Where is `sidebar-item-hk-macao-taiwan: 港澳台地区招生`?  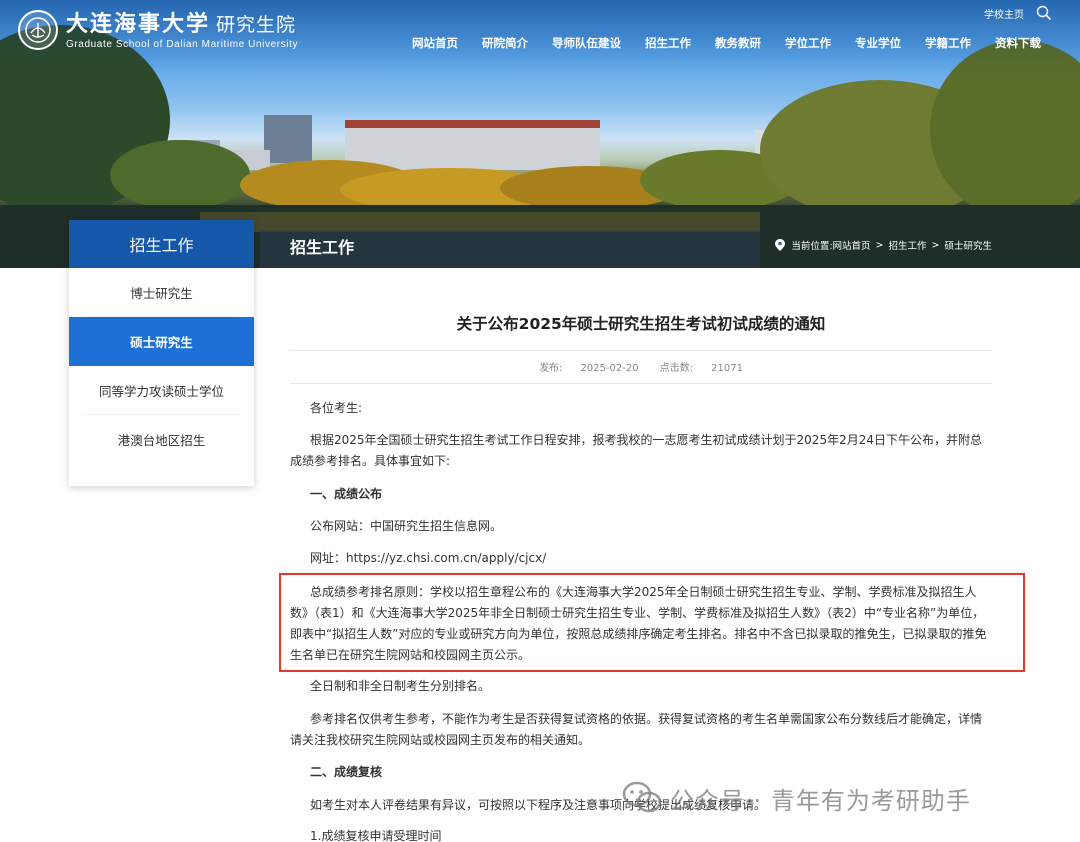
sidebar-item-hk-macao-taiwan: 港澳台地区招生 is located at coordinates (161, 439).